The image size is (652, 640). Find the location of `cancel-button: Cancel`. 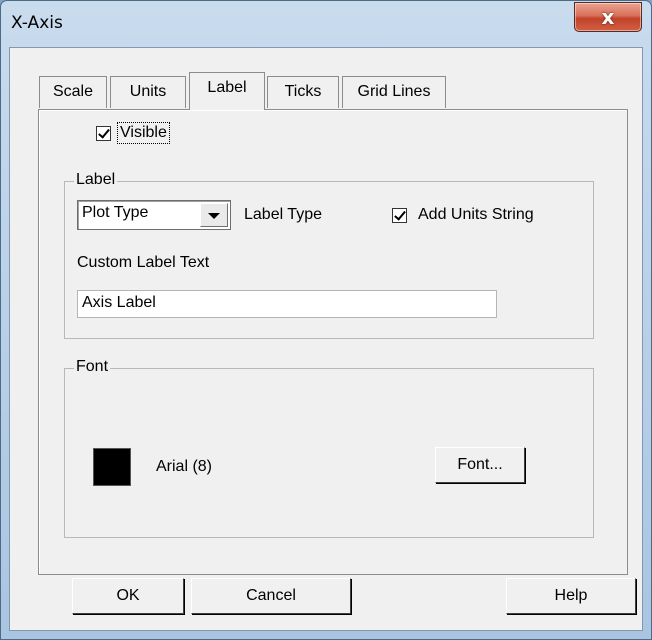

cancel-button: Cancel is located at coordinates (271, 596).